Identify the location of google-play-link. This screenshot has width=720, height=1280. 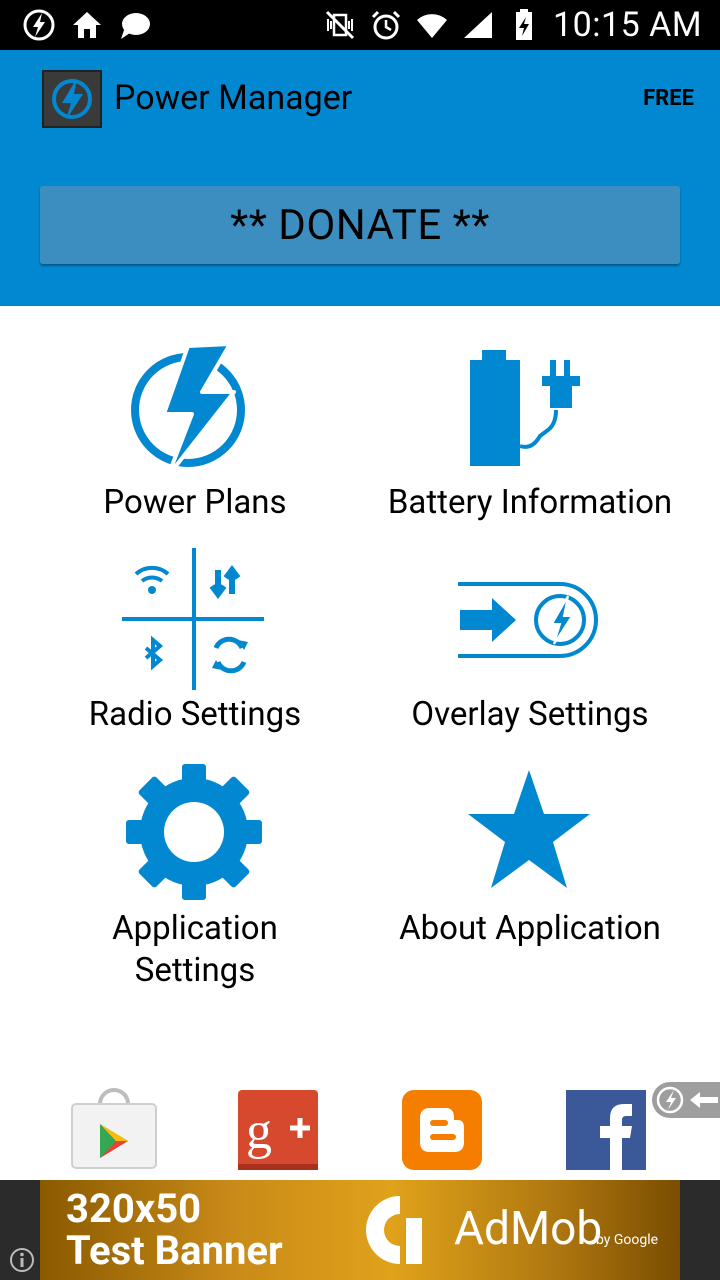
(114, 1128).